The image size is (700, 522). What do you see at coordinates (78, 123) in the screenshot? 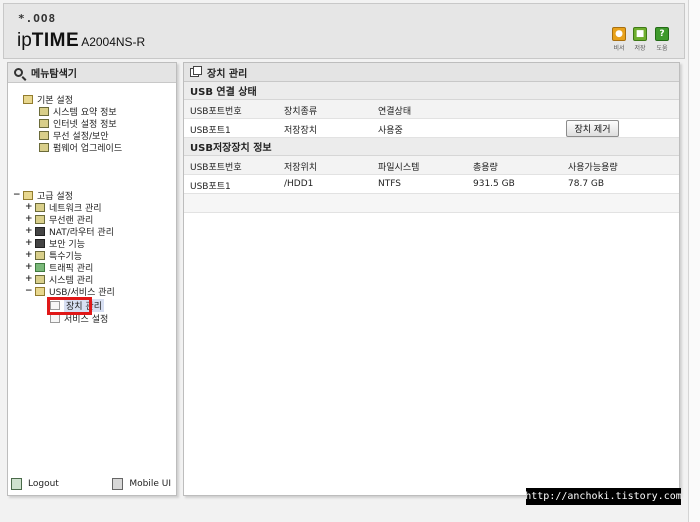
I see `tree-item-internet-info: 인터넷 설정 정보` at bounding box center [78, 123].